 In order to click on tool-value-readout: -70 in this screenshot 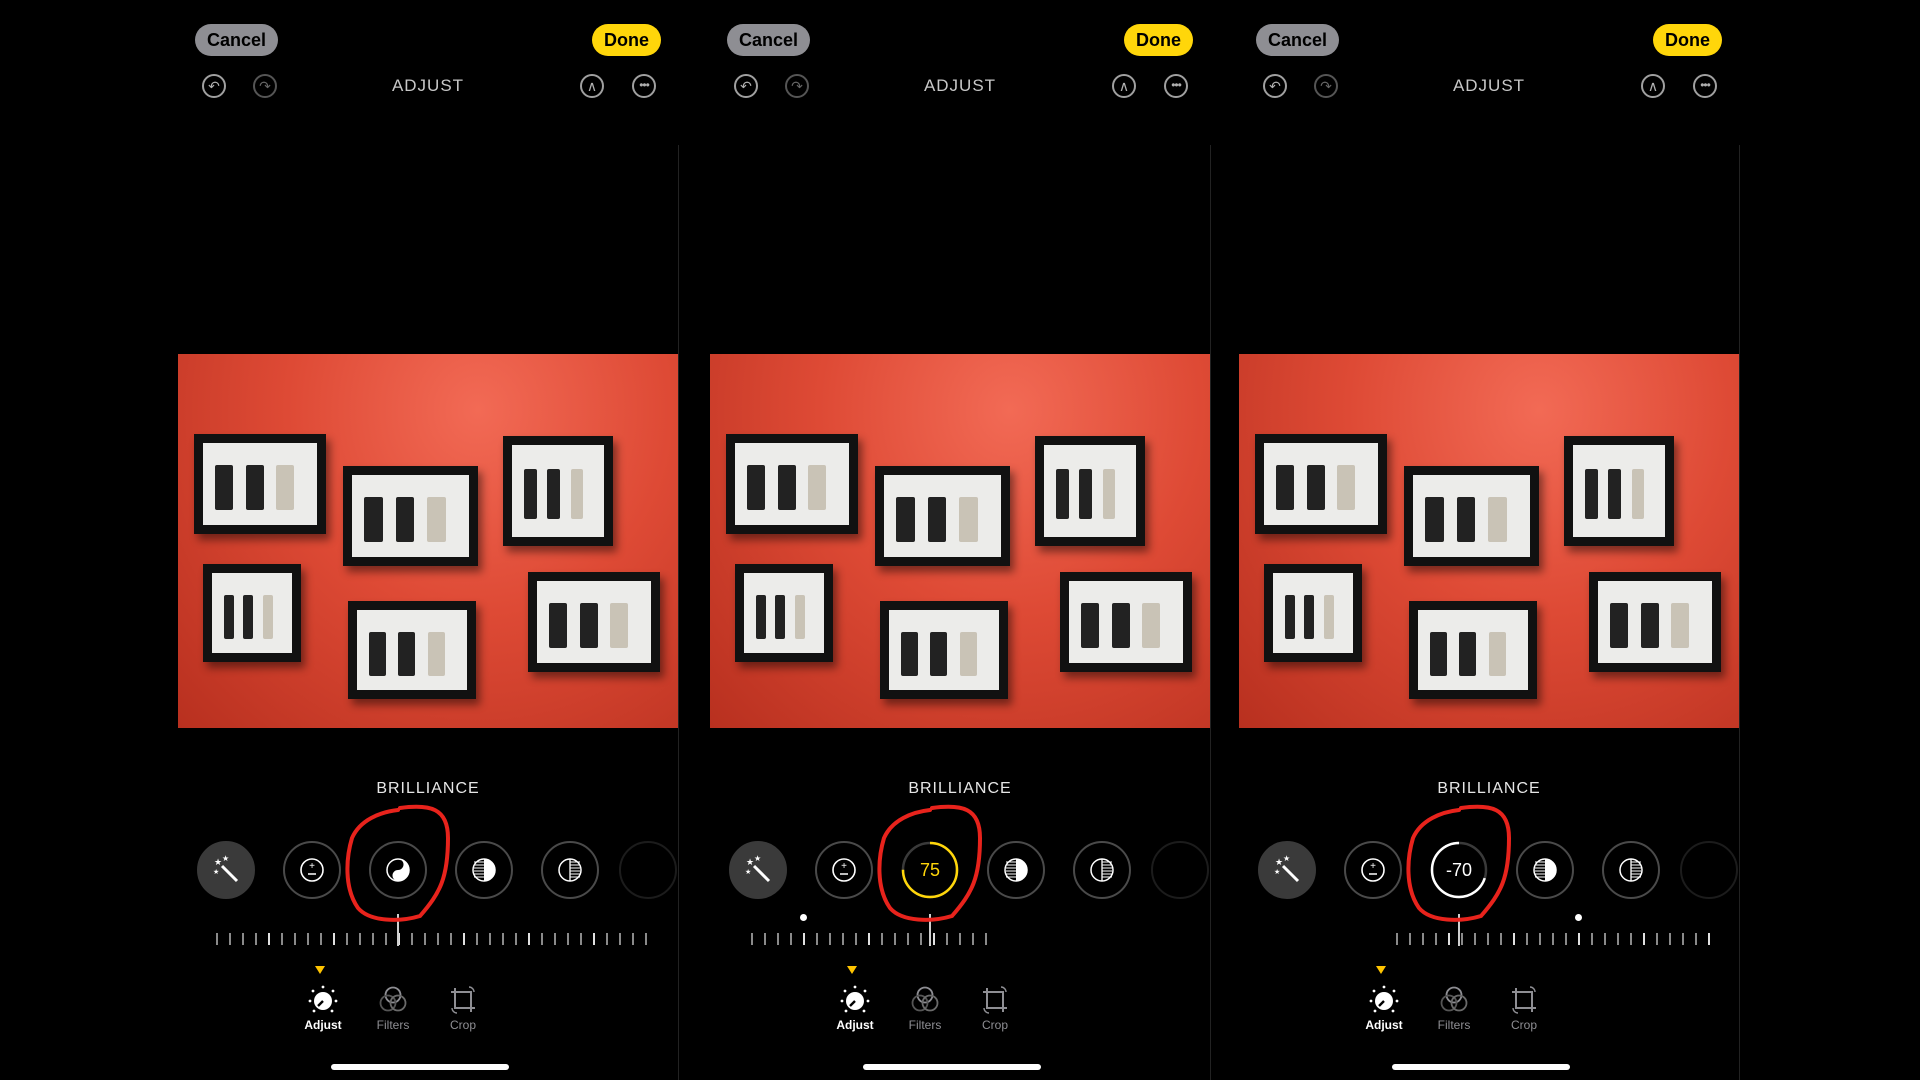, I will do `click(1458, 869)`.